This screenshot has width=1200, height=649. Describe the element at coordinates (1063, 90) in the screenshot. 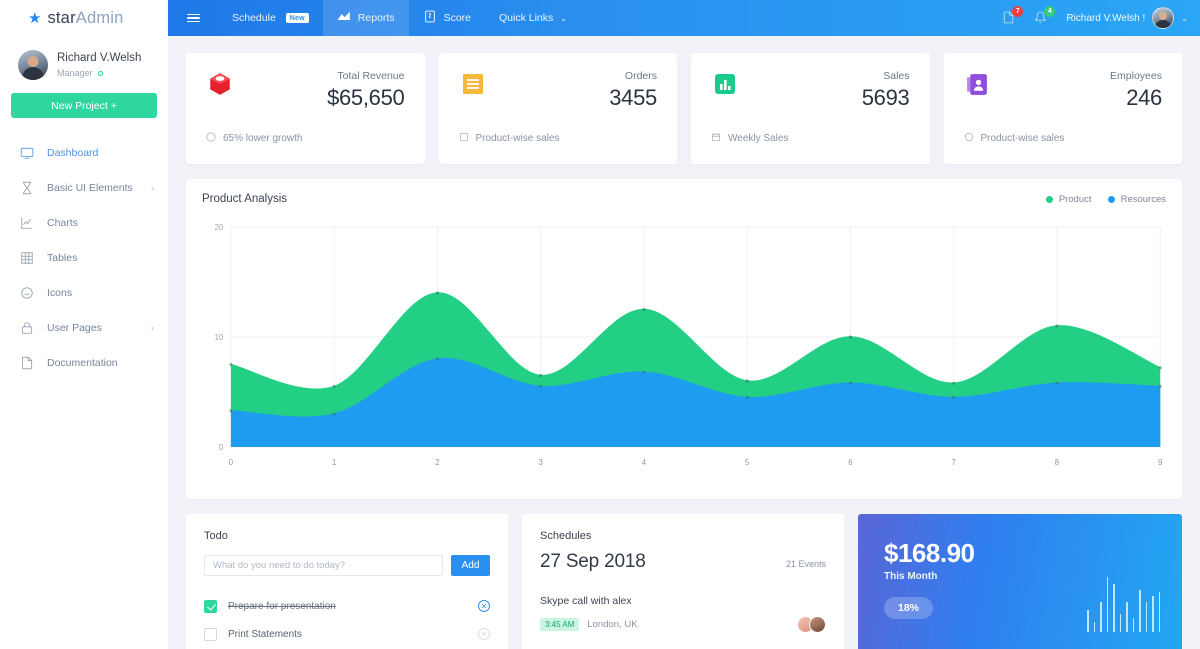

I see `stat-top: Employees 246` at that location.